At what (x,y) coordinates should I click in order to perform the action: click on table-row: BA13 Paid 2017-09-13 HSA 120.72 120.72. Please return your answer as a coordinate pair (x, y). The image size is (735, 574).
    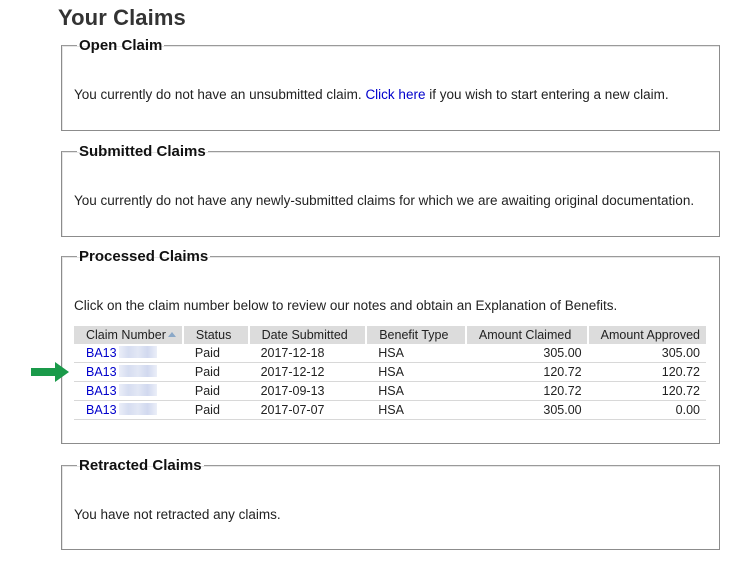
    Looking at the image, I should click on (390, 391).